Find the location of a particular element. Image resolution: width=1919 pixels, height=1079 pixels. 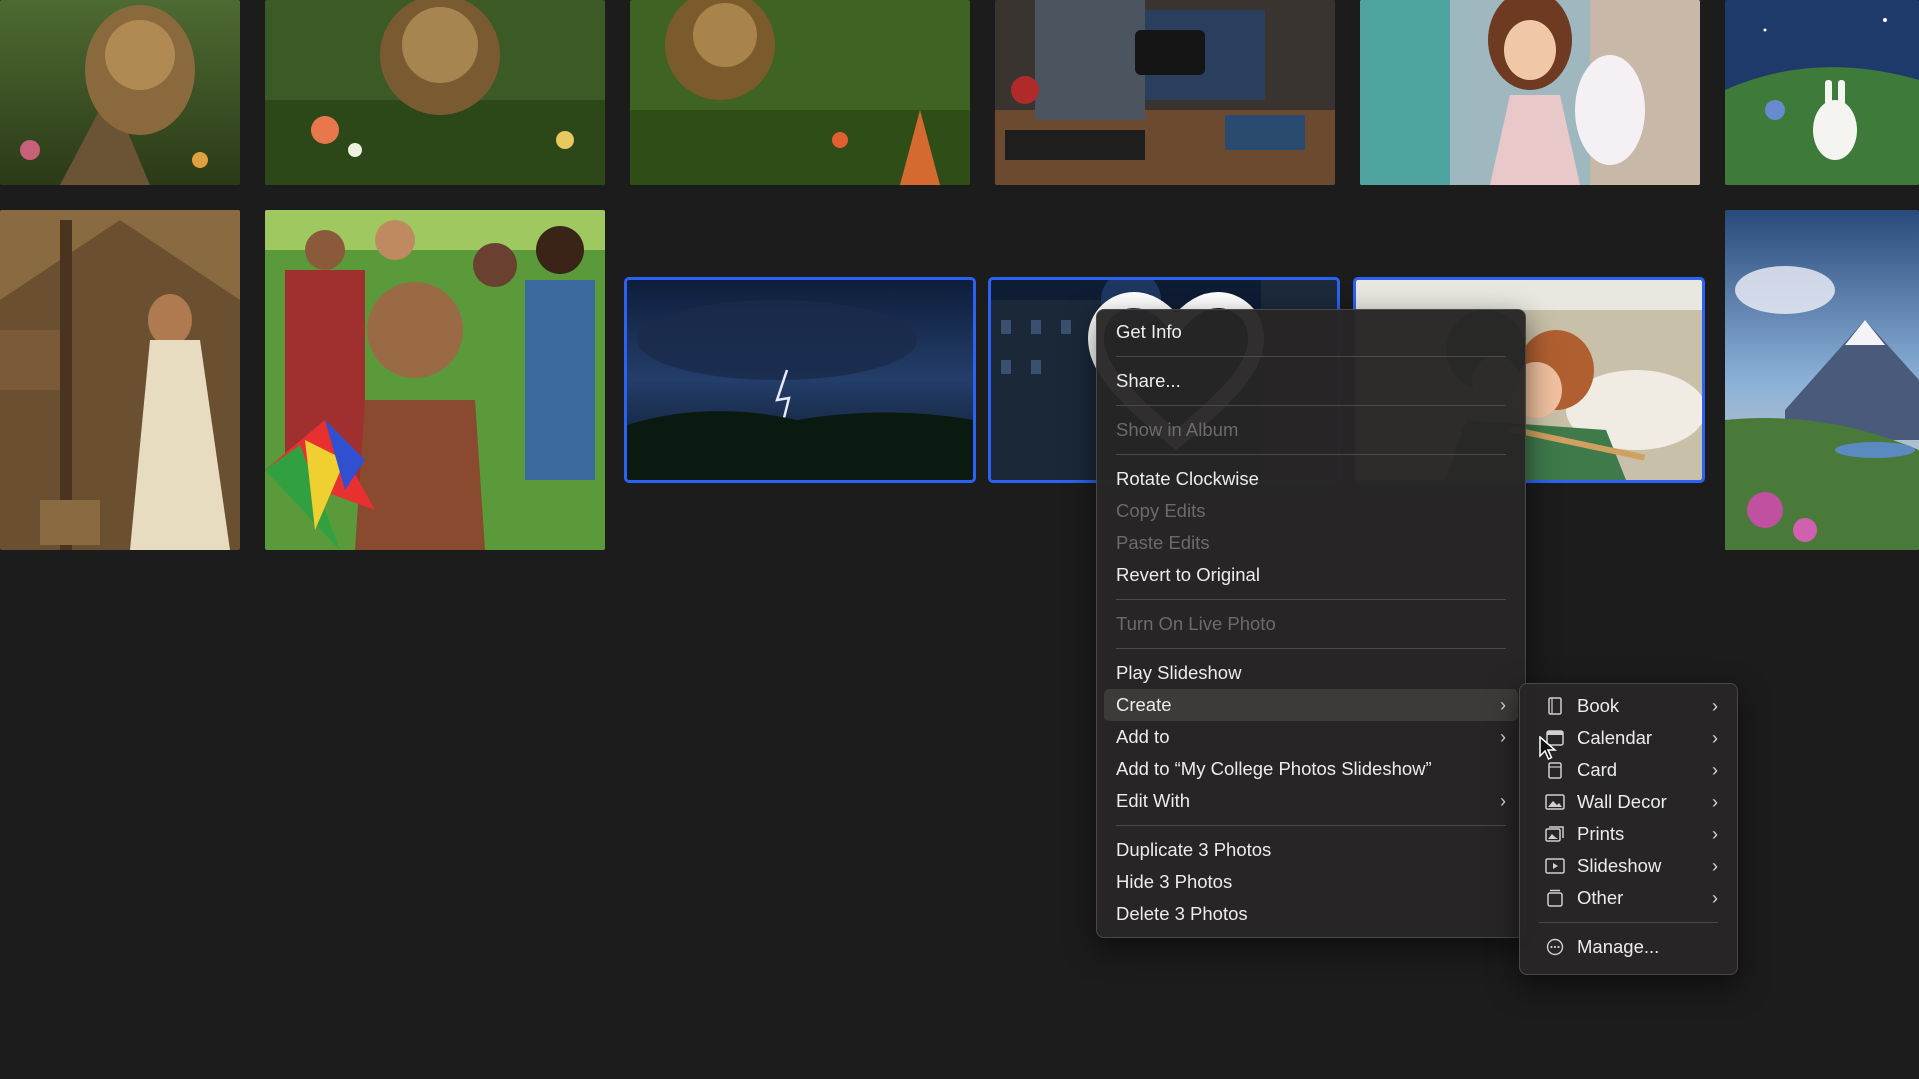

submenu-prints-label: Prints is located at coordinates (1601, 833).